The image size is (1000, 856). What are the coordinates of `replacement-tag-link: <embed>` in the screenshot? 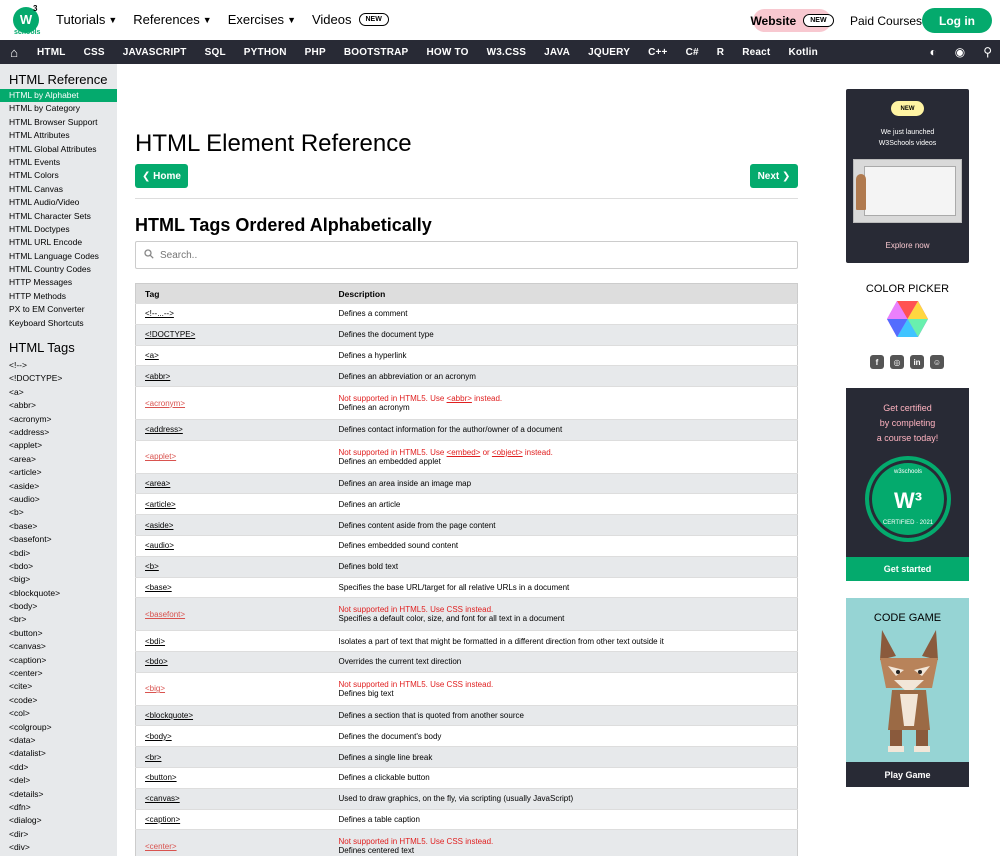 It's located at (464, 452).